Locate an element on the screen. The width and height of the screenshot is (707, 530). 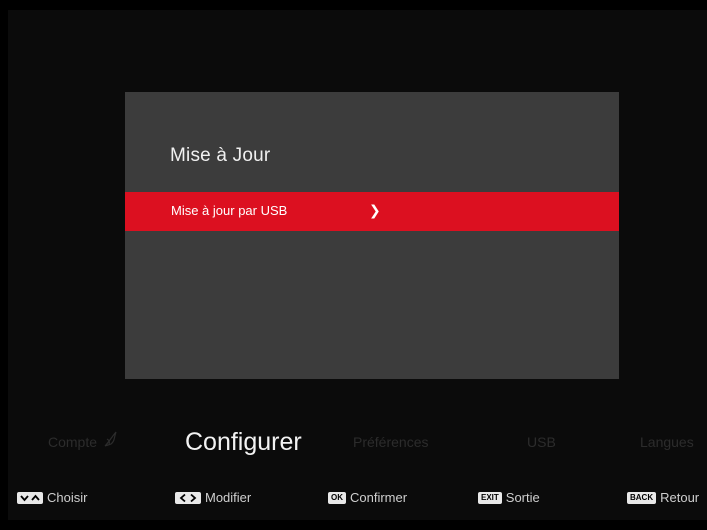
chevron-right-icon: ❯ is located at coordinates (375, 210).